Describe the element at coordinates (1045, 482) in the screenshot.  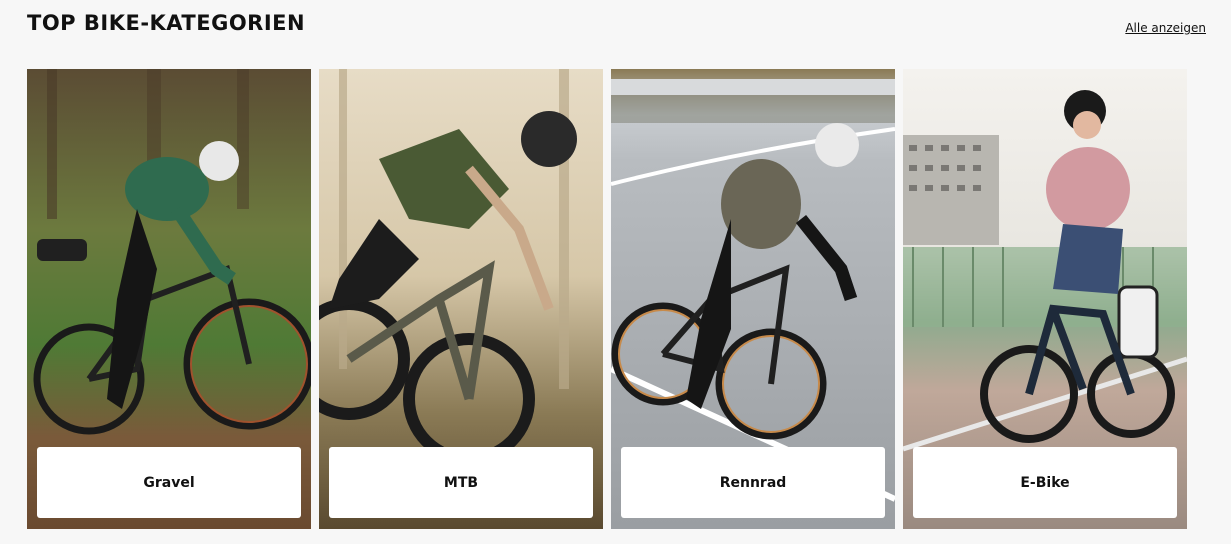
I see `category-label-e-bike: E-Bike` at that location.